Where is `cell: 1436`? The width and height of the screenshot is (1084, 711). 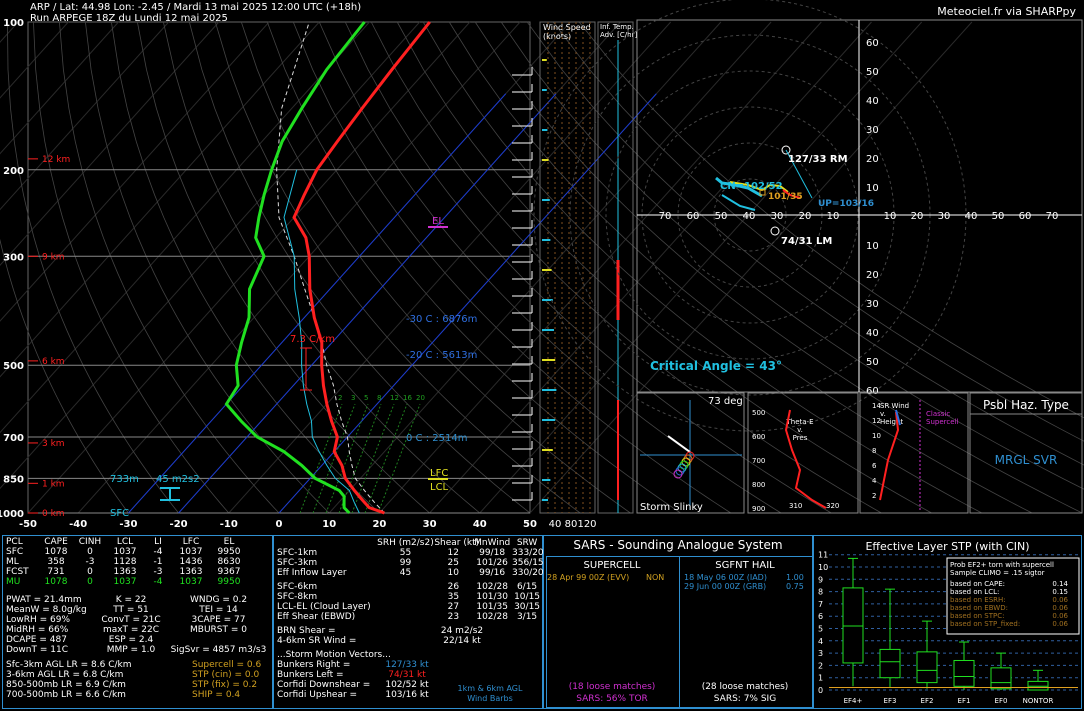
cell: 1436 is located at coordinates (191, 562).